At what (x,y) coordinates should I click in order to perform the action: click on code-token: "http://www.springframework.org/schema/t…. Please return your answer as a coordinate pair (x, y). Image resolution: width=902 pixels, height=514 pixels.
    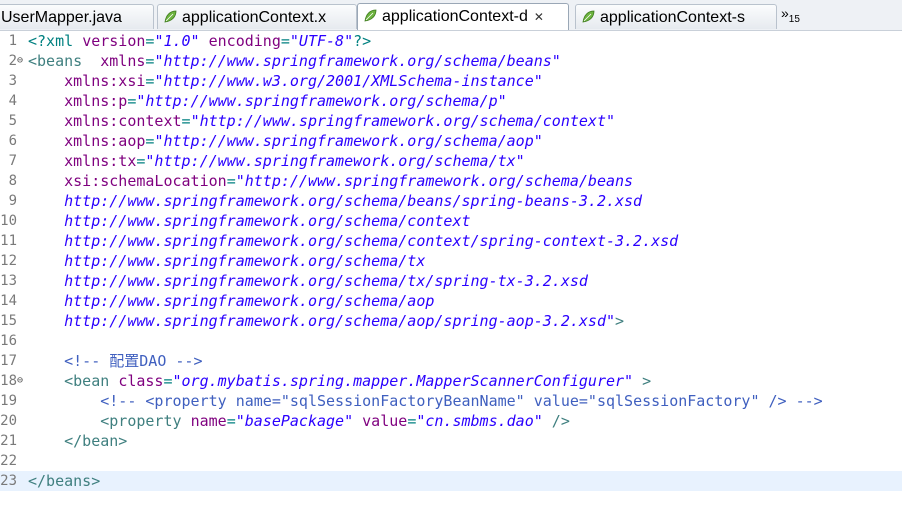
    Looking at the image, I should click on (335, 161).